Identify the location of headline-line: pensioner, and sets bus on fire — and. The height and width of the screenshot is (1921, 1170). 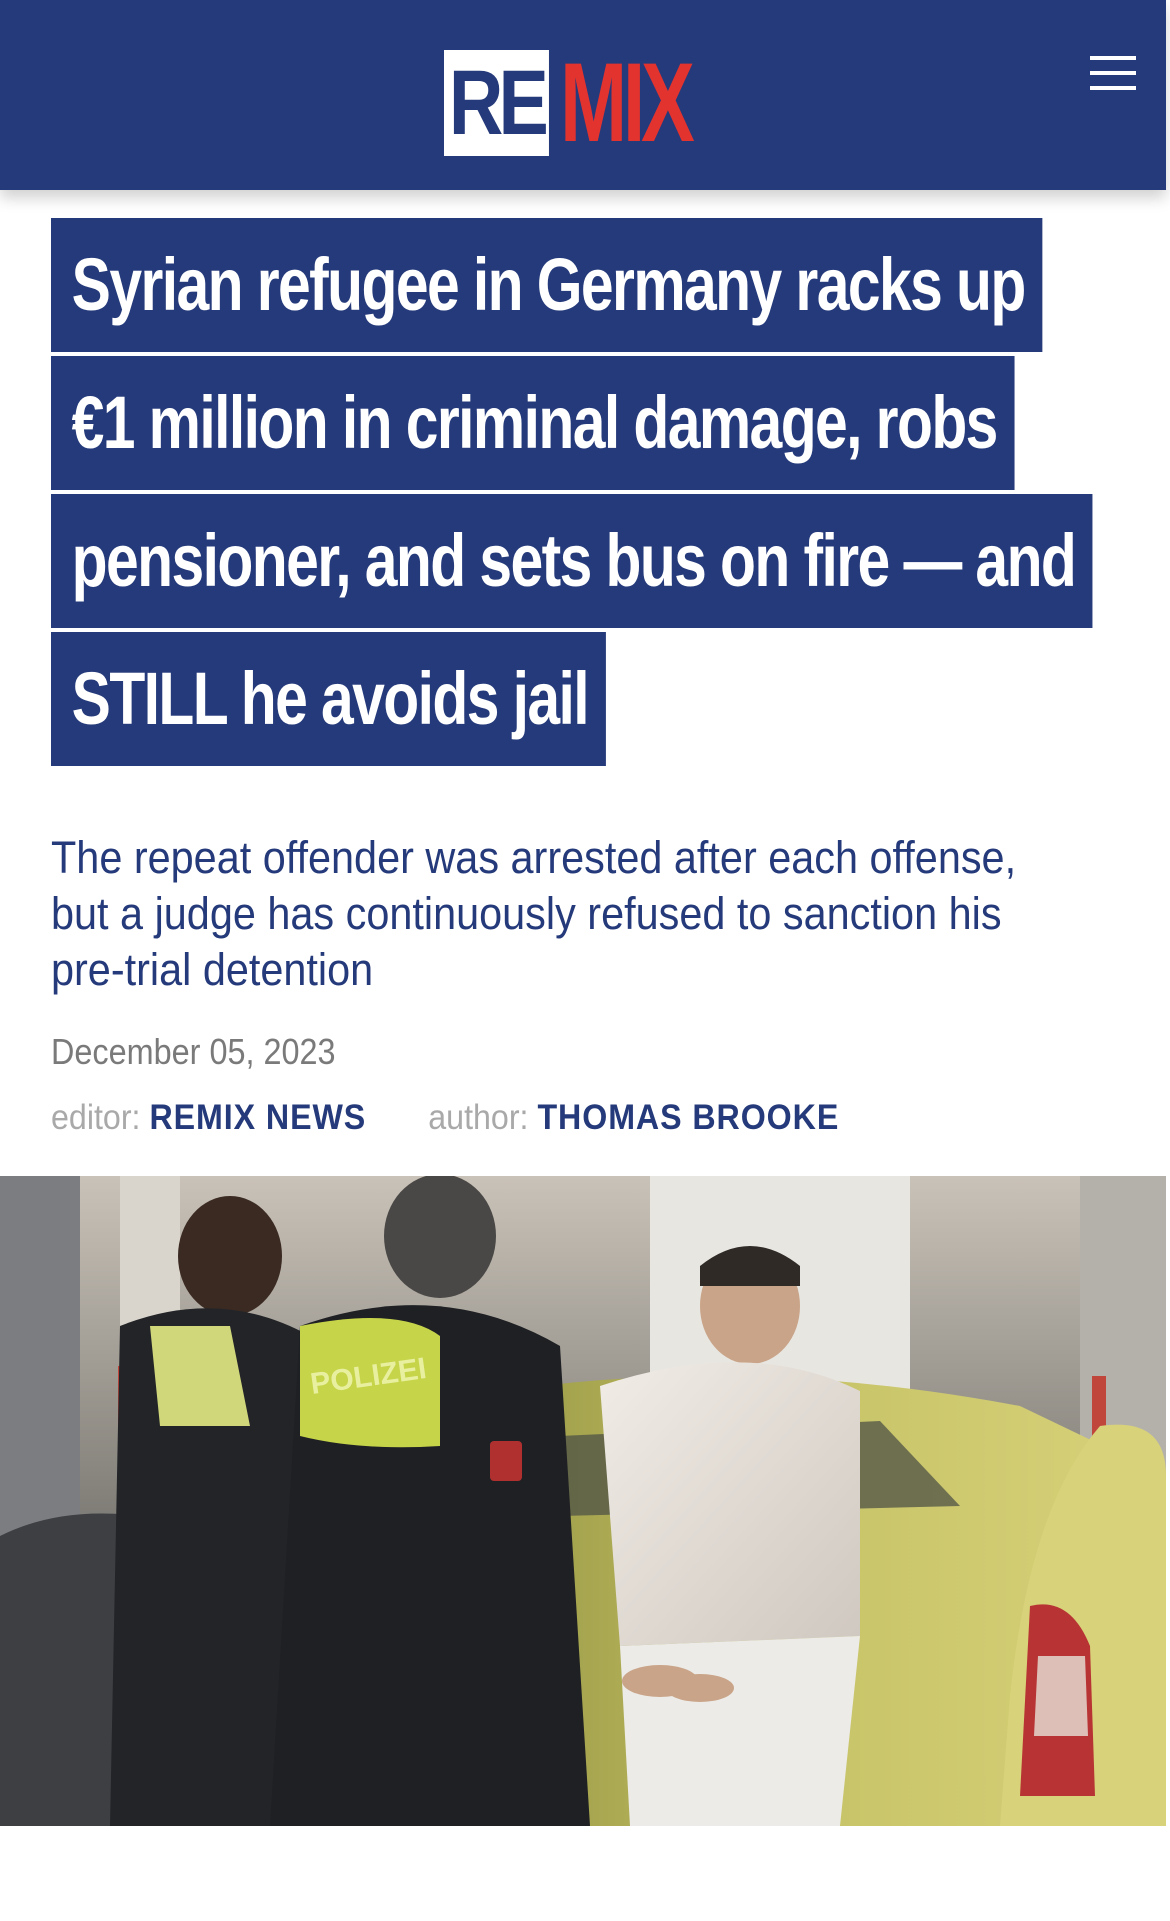
(572, 561).